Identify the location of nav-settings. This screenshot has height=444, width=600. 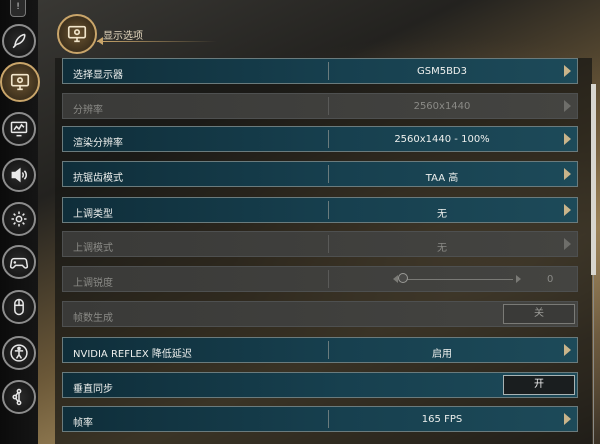
(19, 219).